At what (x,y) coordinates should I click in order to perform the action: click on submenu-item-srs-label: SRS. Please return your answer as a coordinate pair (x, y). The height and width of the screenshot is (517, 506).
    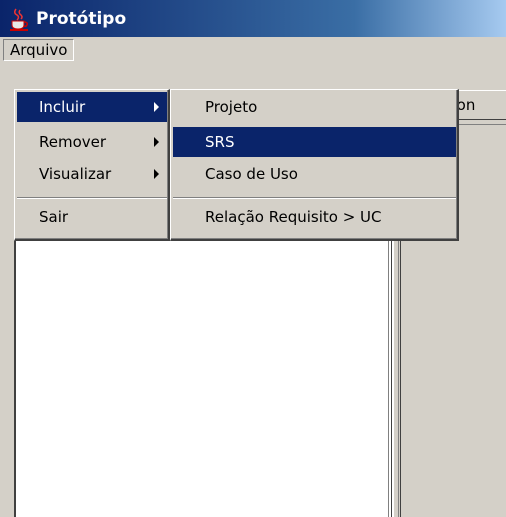
    Looking at the image, I should click on (220, 142).